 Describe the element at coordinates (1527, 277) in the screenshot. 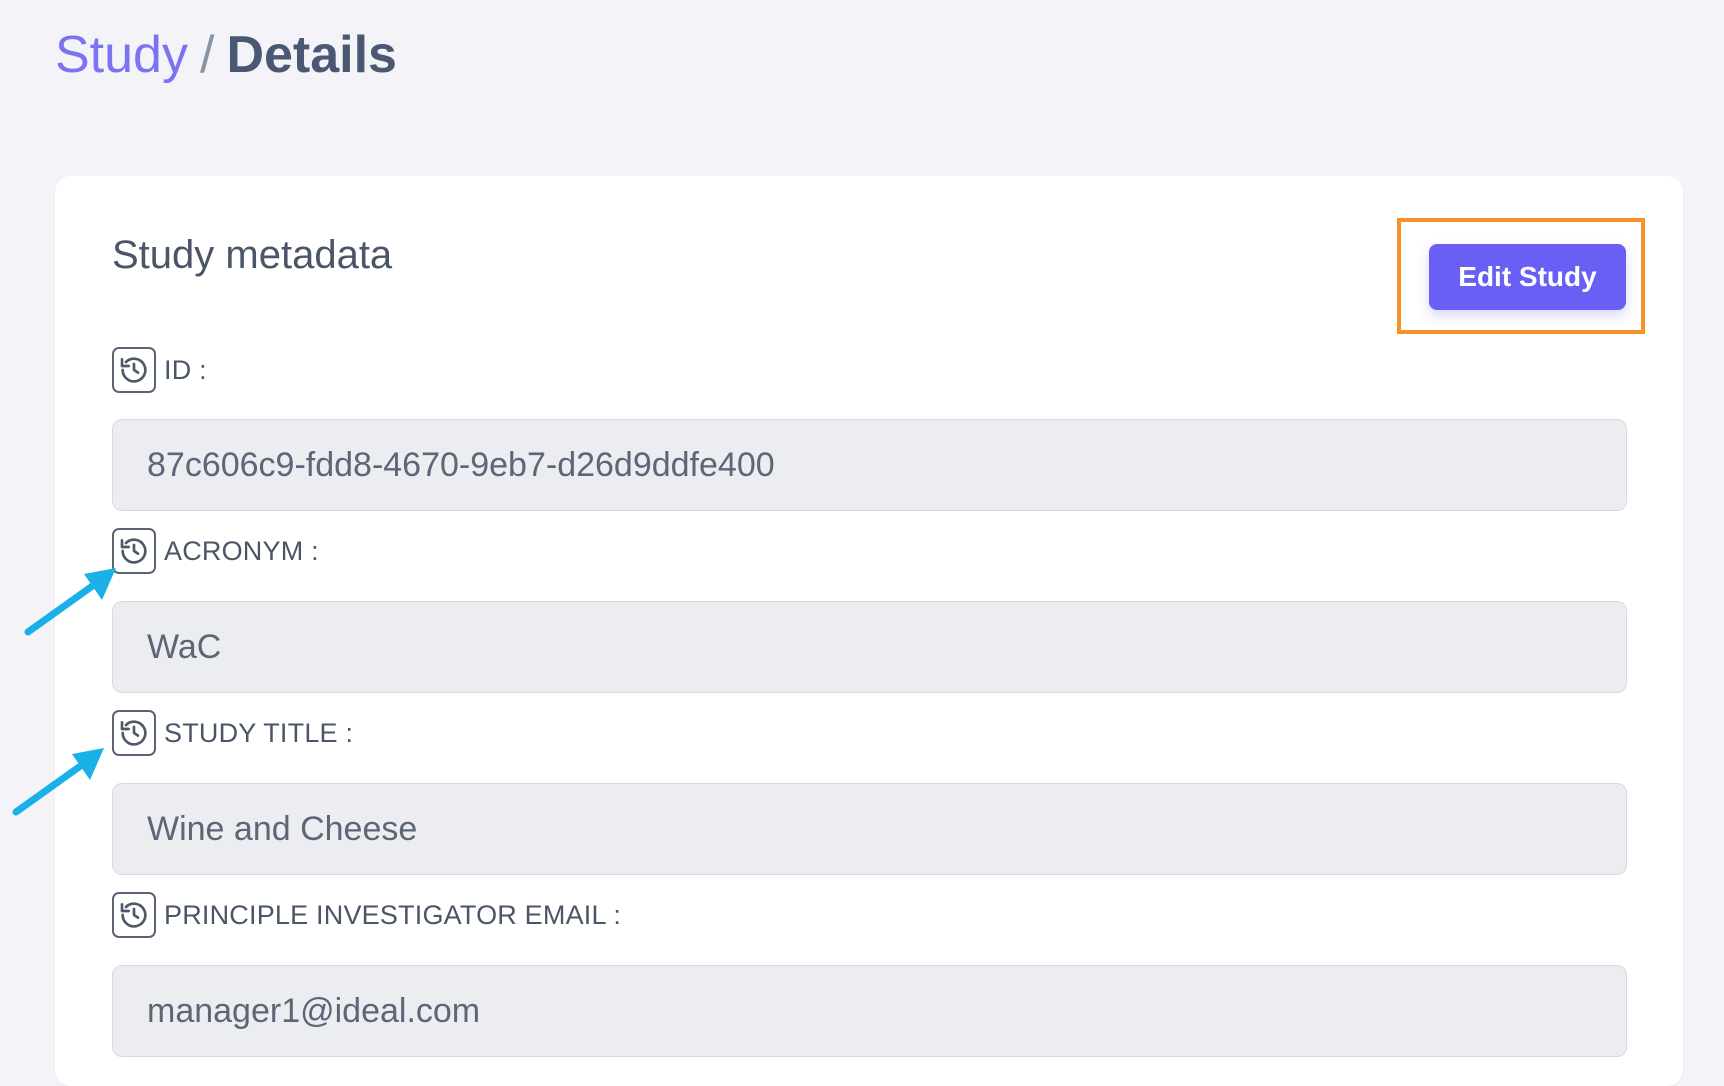

I see `edit-study-button: Edit Study` at that location.